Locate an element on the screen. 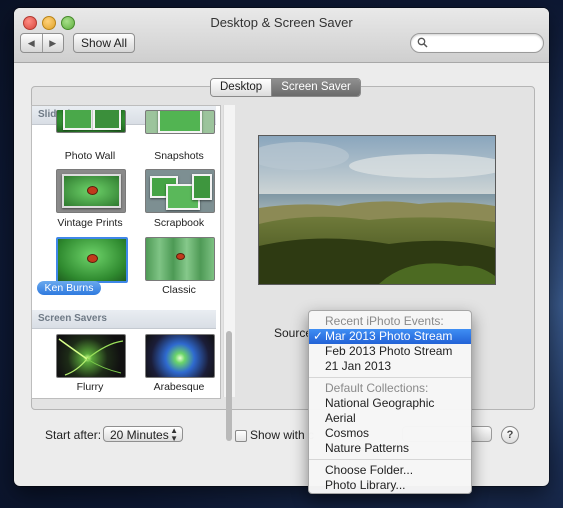 This screenshot has height=508, width=563. show-all-button: Show All is located at coordinates (104, 43).